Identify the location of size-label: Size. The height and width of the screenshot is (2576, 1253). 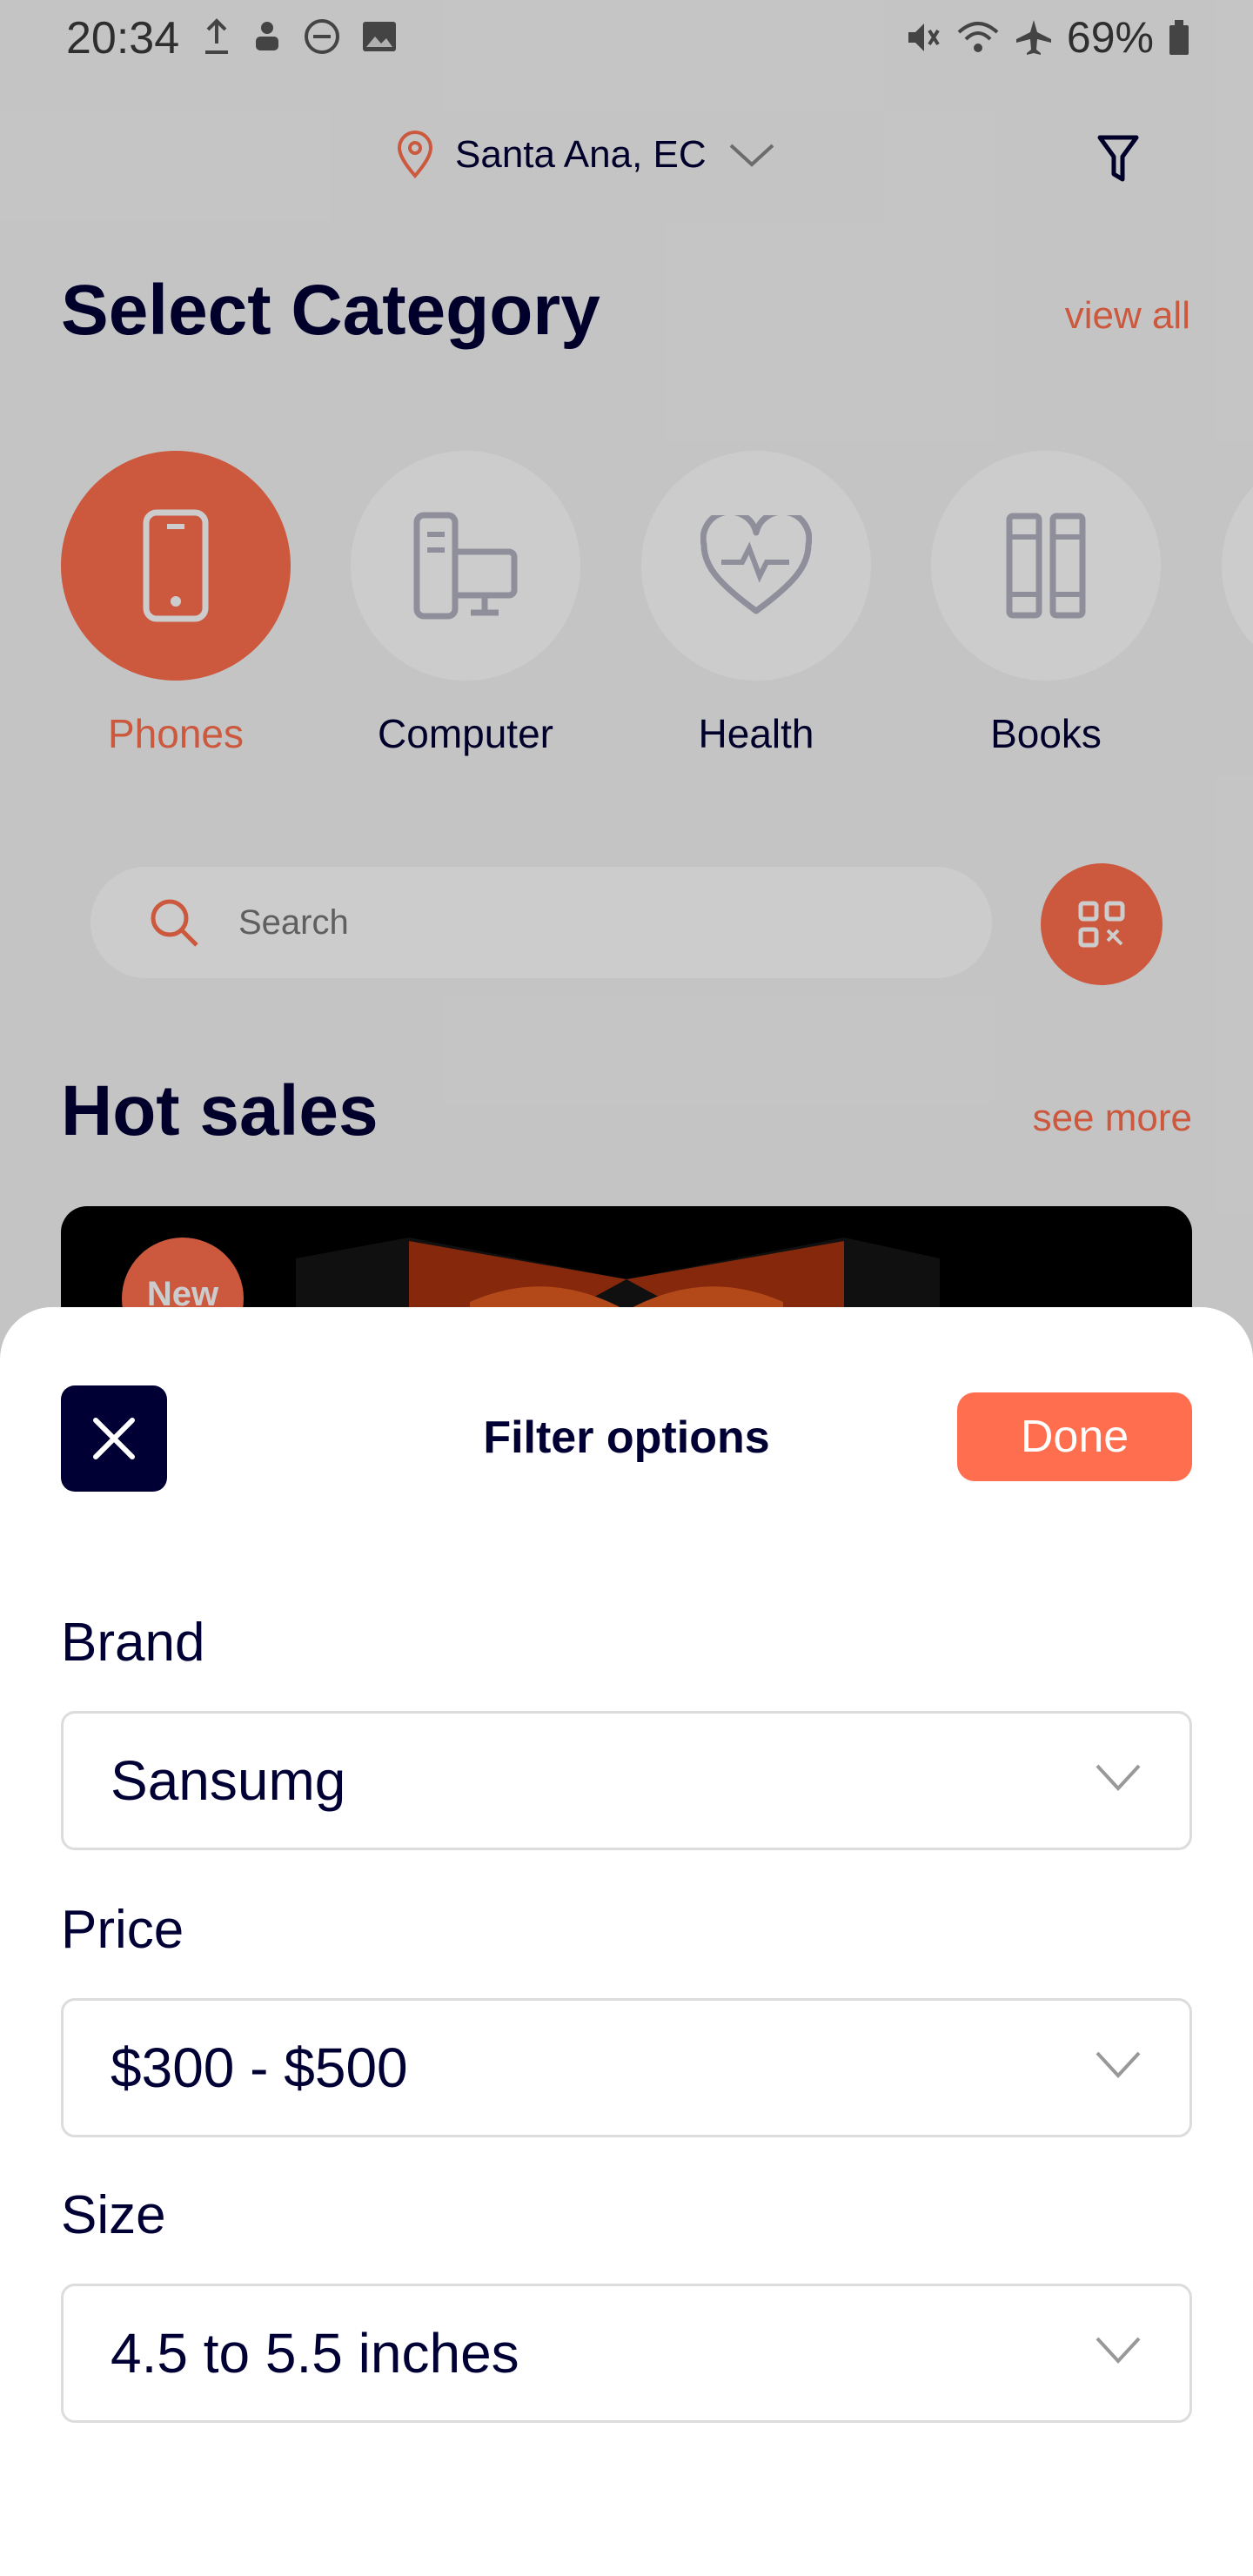
(113, 2215).